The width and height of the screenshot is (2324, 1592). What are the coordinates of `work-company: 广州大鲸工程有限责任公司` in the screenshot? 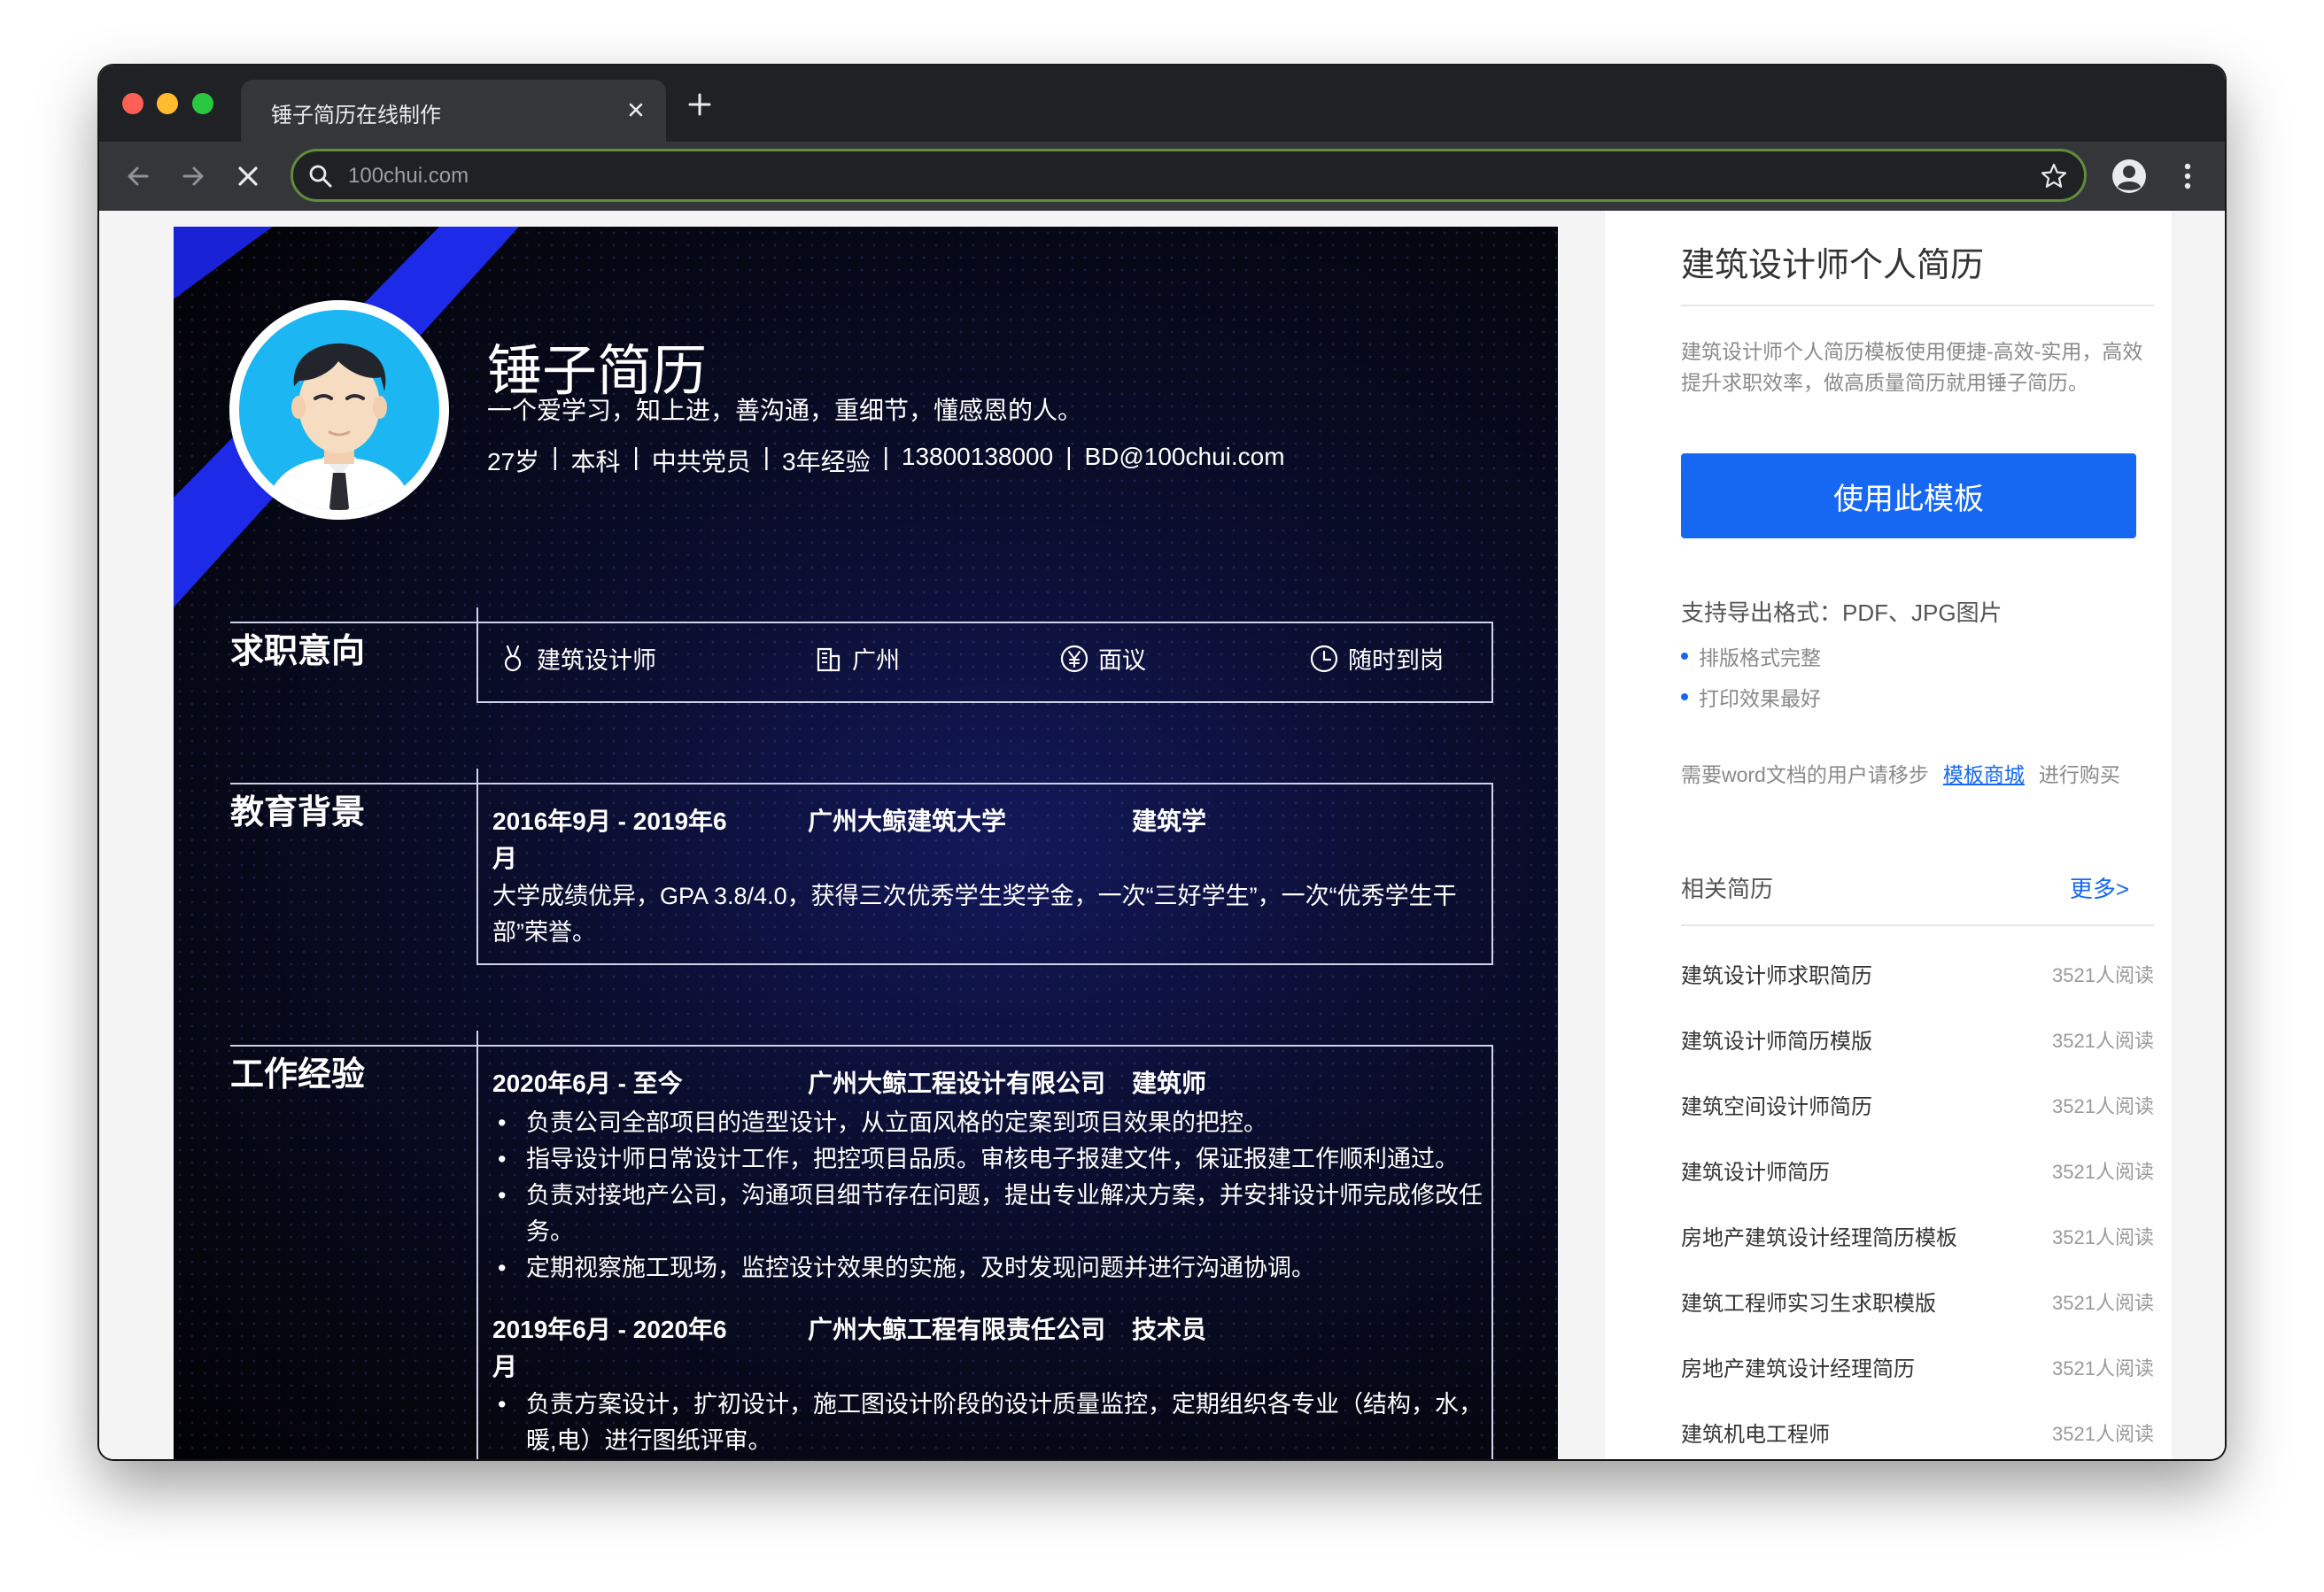 It's located at (957, 1329).